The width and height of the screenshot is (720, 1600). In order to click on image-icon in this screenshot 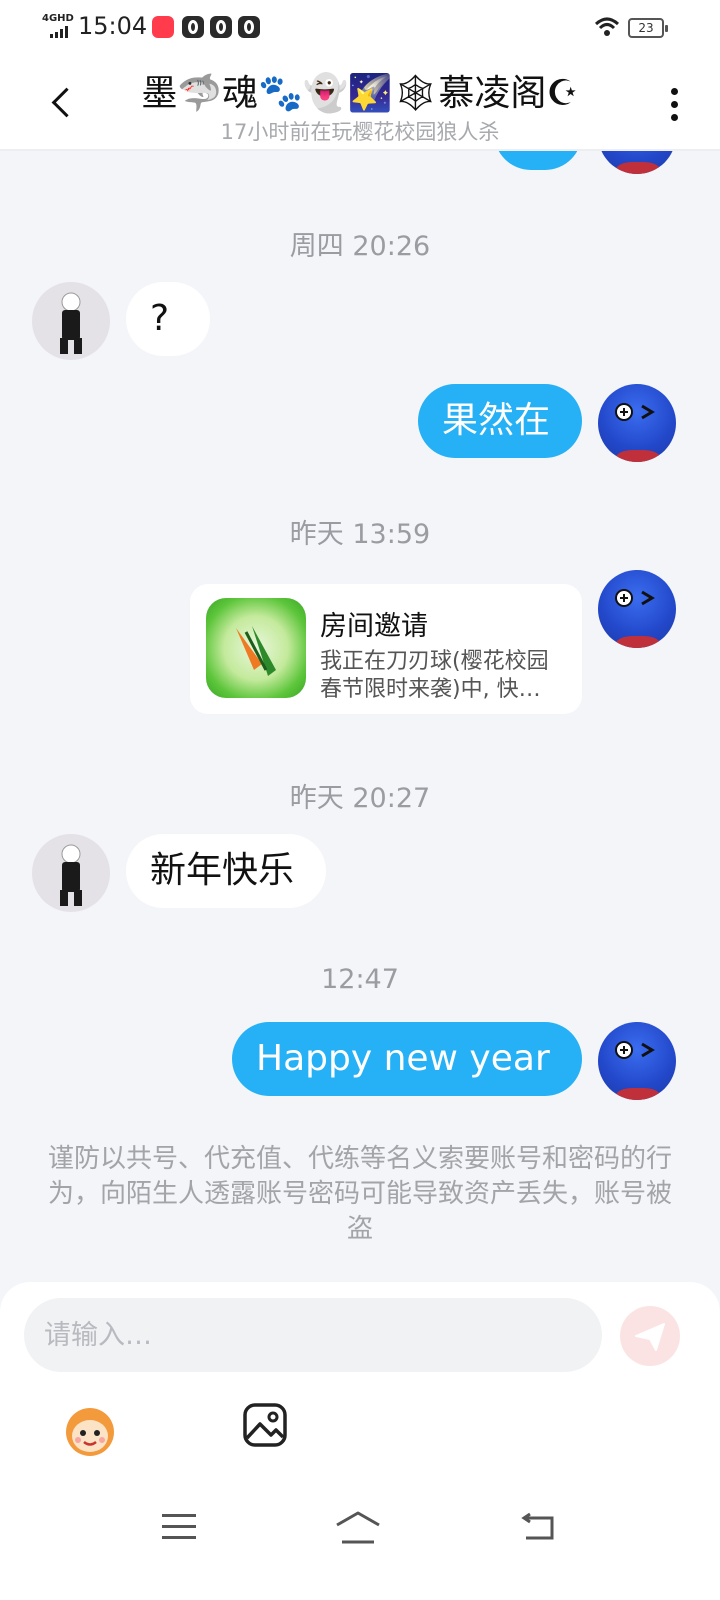, I will do `click(265, 1425)`.